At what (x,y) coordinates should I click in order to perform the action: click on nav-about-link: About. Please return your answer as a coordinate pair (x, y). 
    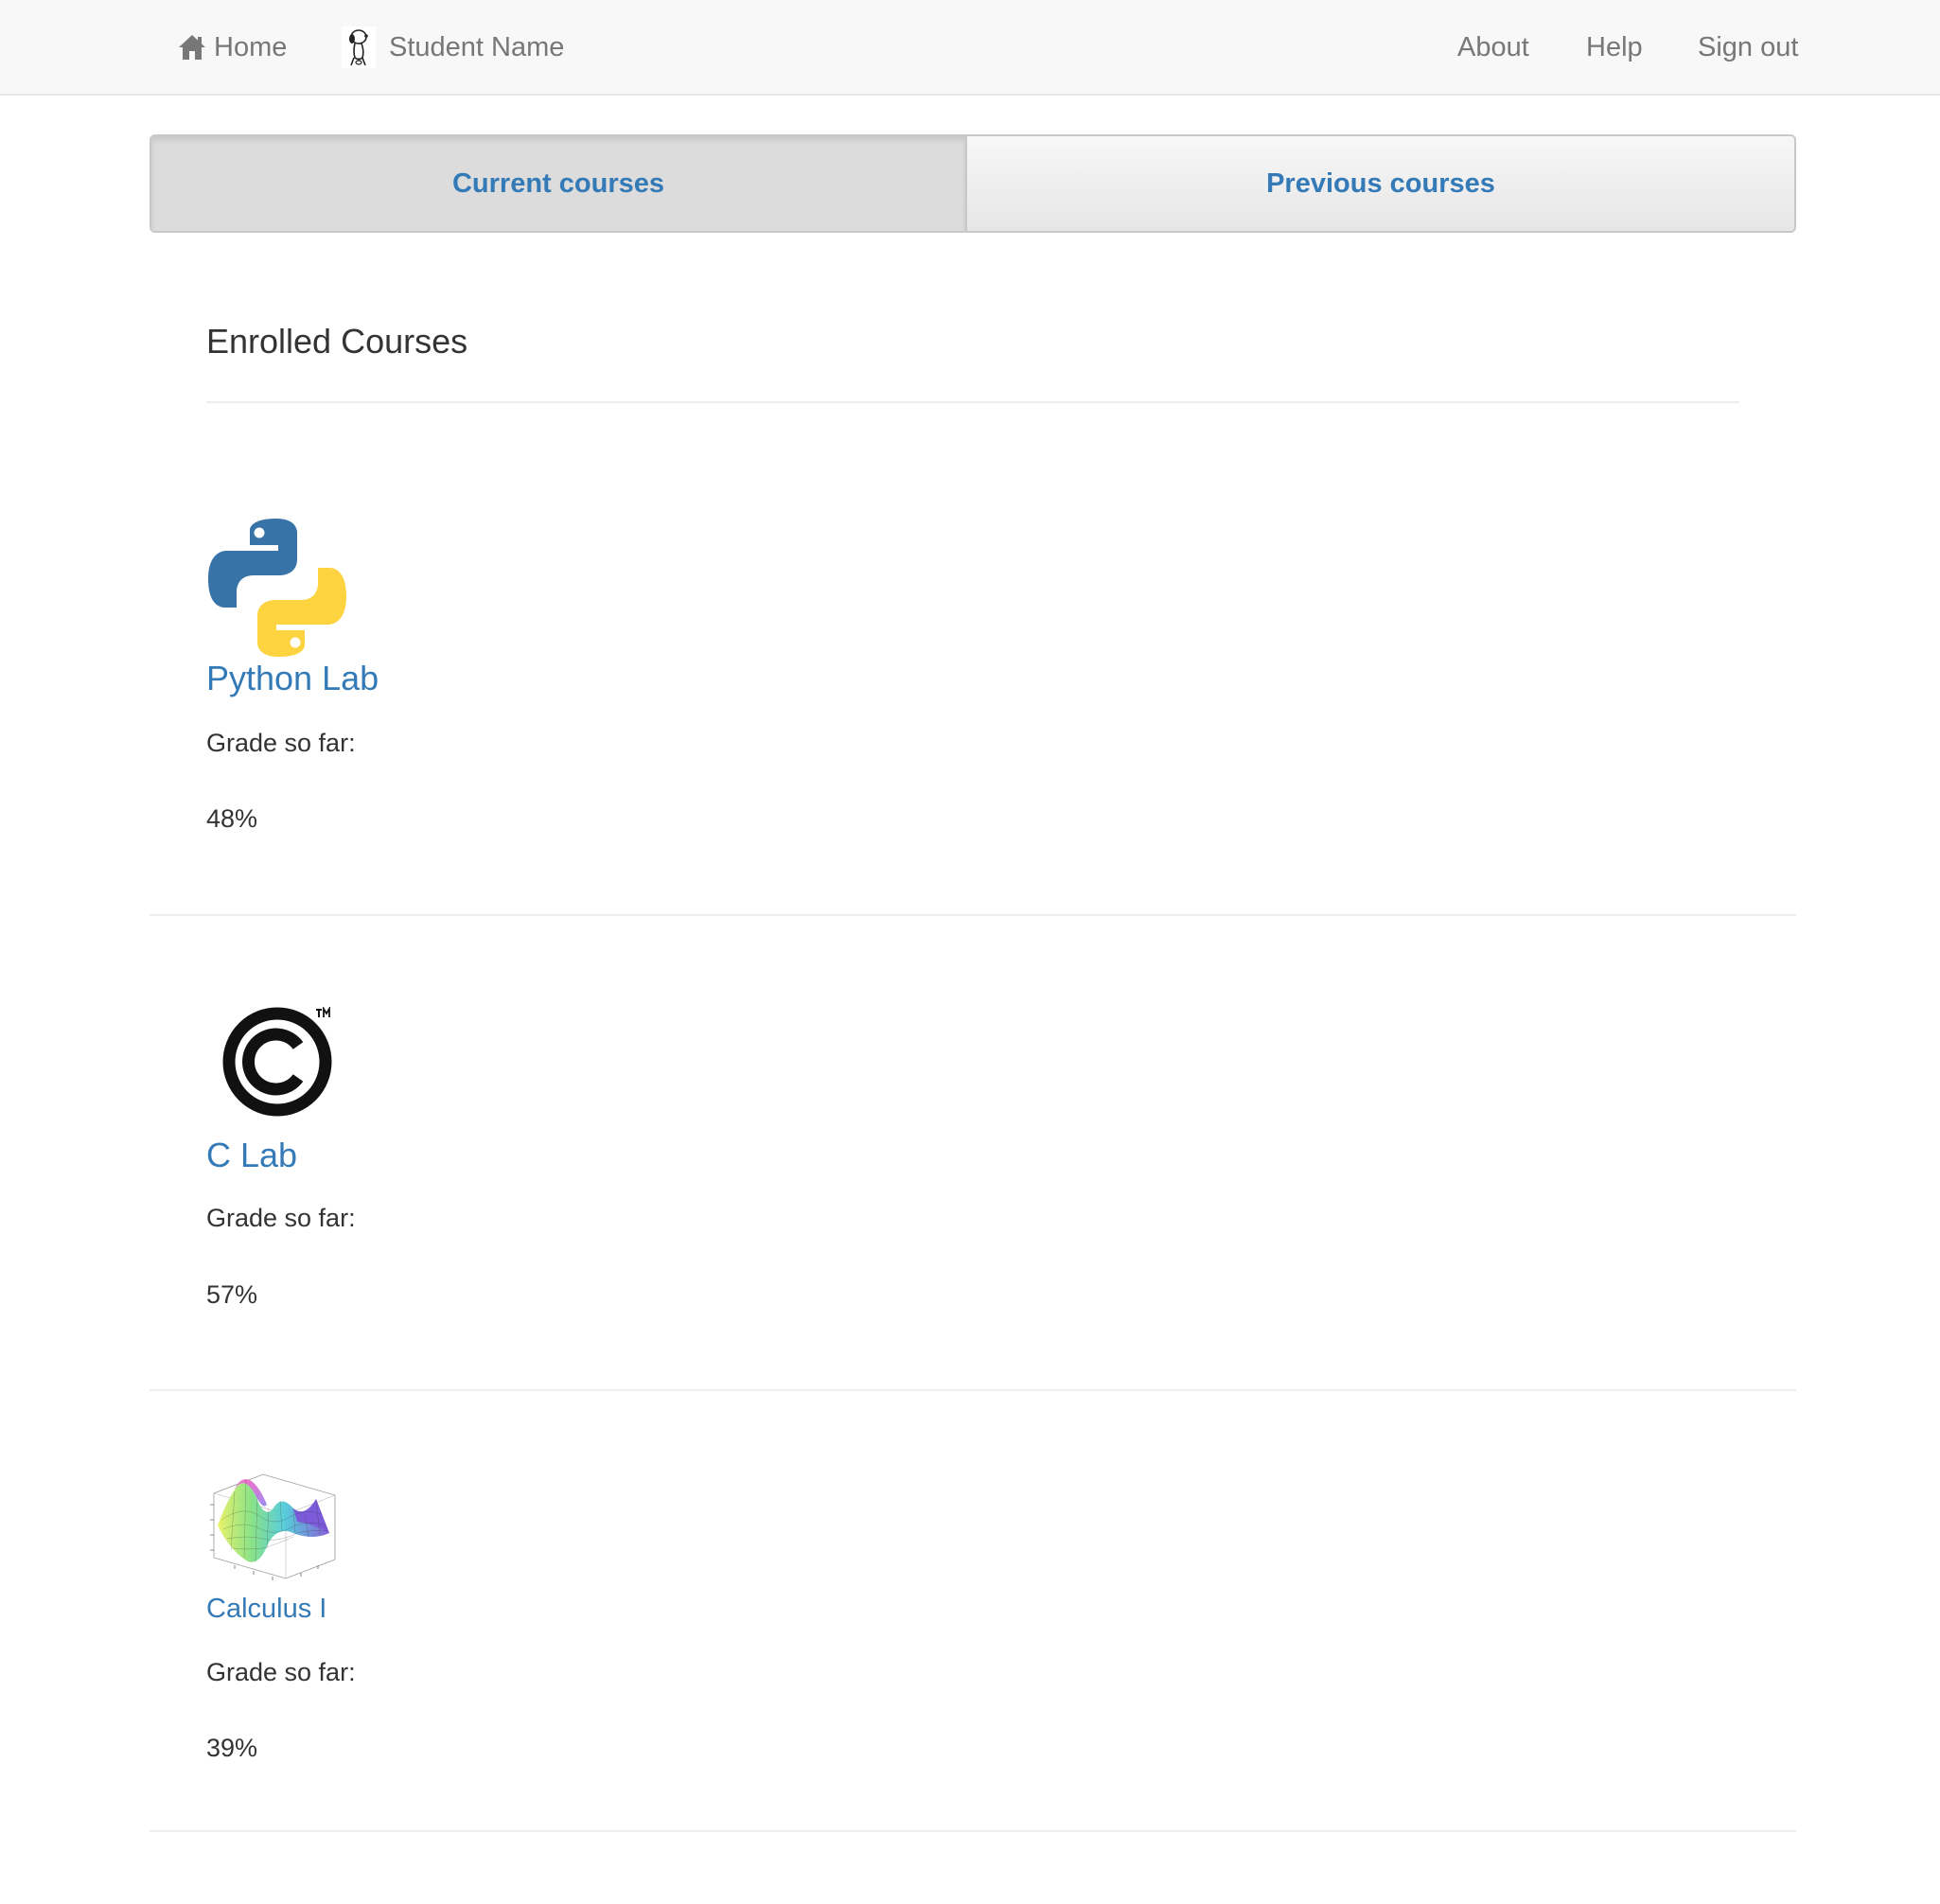
    Looking at the image, I should click on (1493, 47).